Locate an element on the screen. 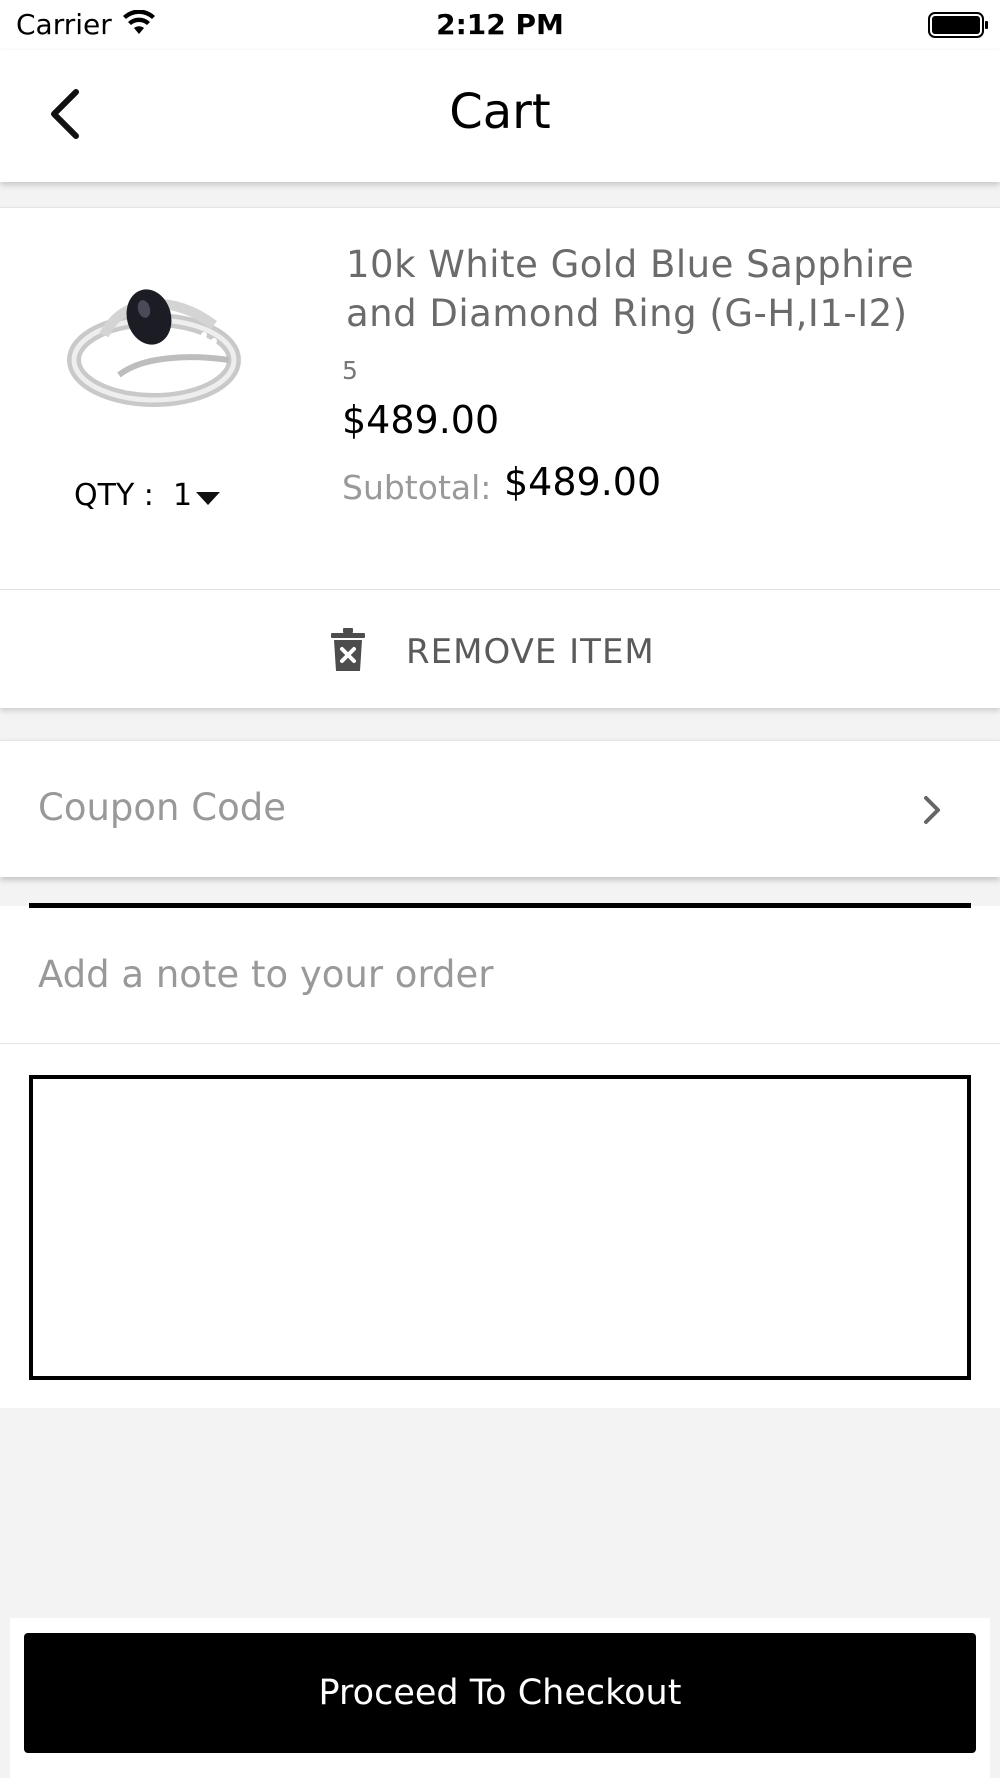 This screenshot has width=1000, height=1778. ring-product-image is located at coordinates (154, 348).